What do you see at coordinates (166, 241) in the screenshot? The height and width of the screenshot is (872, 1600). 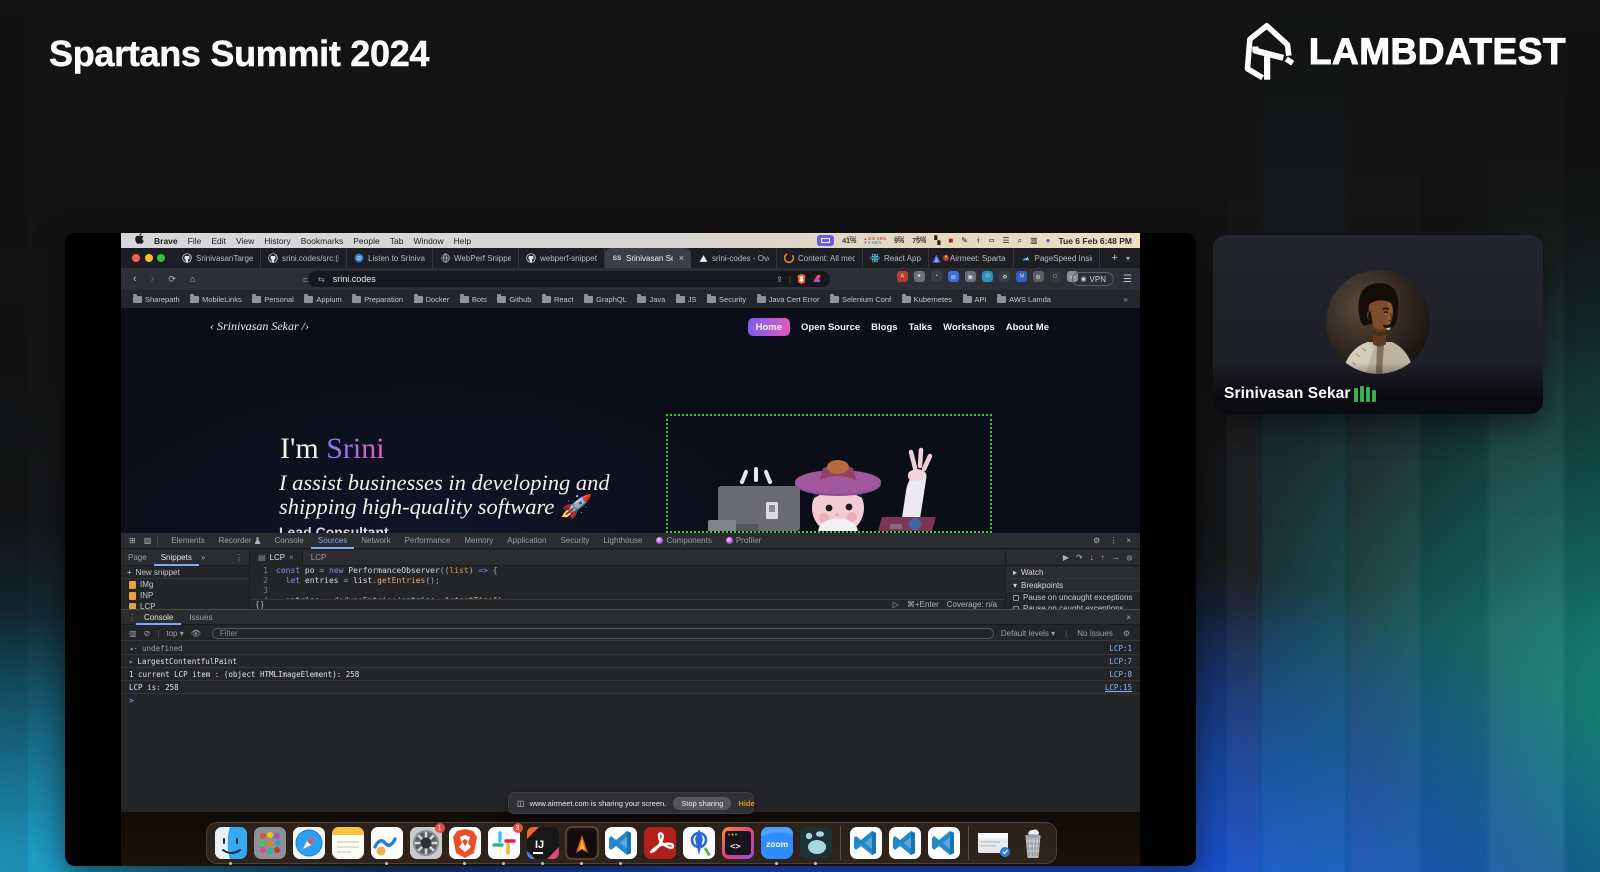 I see `menu-brave: Brave` at bounding box center [166, 241].